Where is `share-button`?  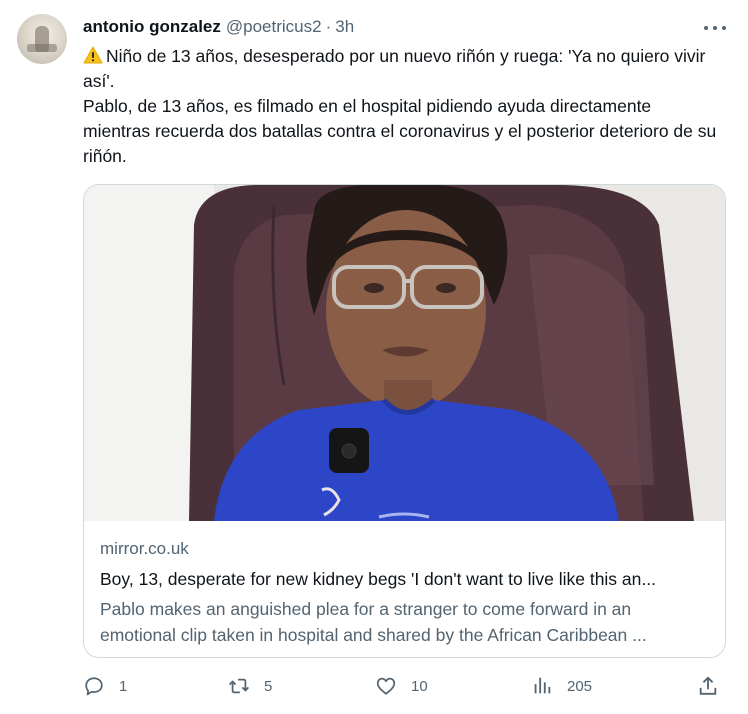
share-button is located at coordinates (708, 686).